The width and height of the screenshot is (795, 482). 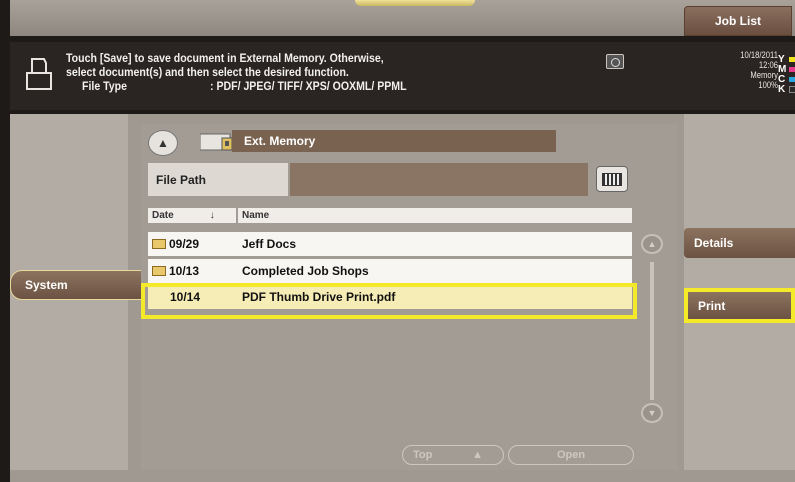 I want to click on keyboard-button, so click(x=612, y=179).